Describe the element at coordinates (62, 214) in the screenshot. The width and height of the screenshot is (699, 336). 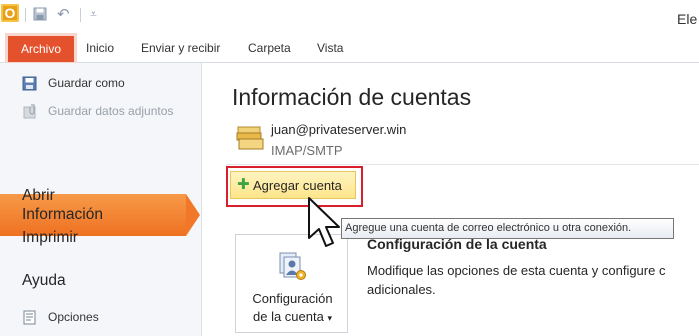
I see `nav-item-label: Información` at that location.